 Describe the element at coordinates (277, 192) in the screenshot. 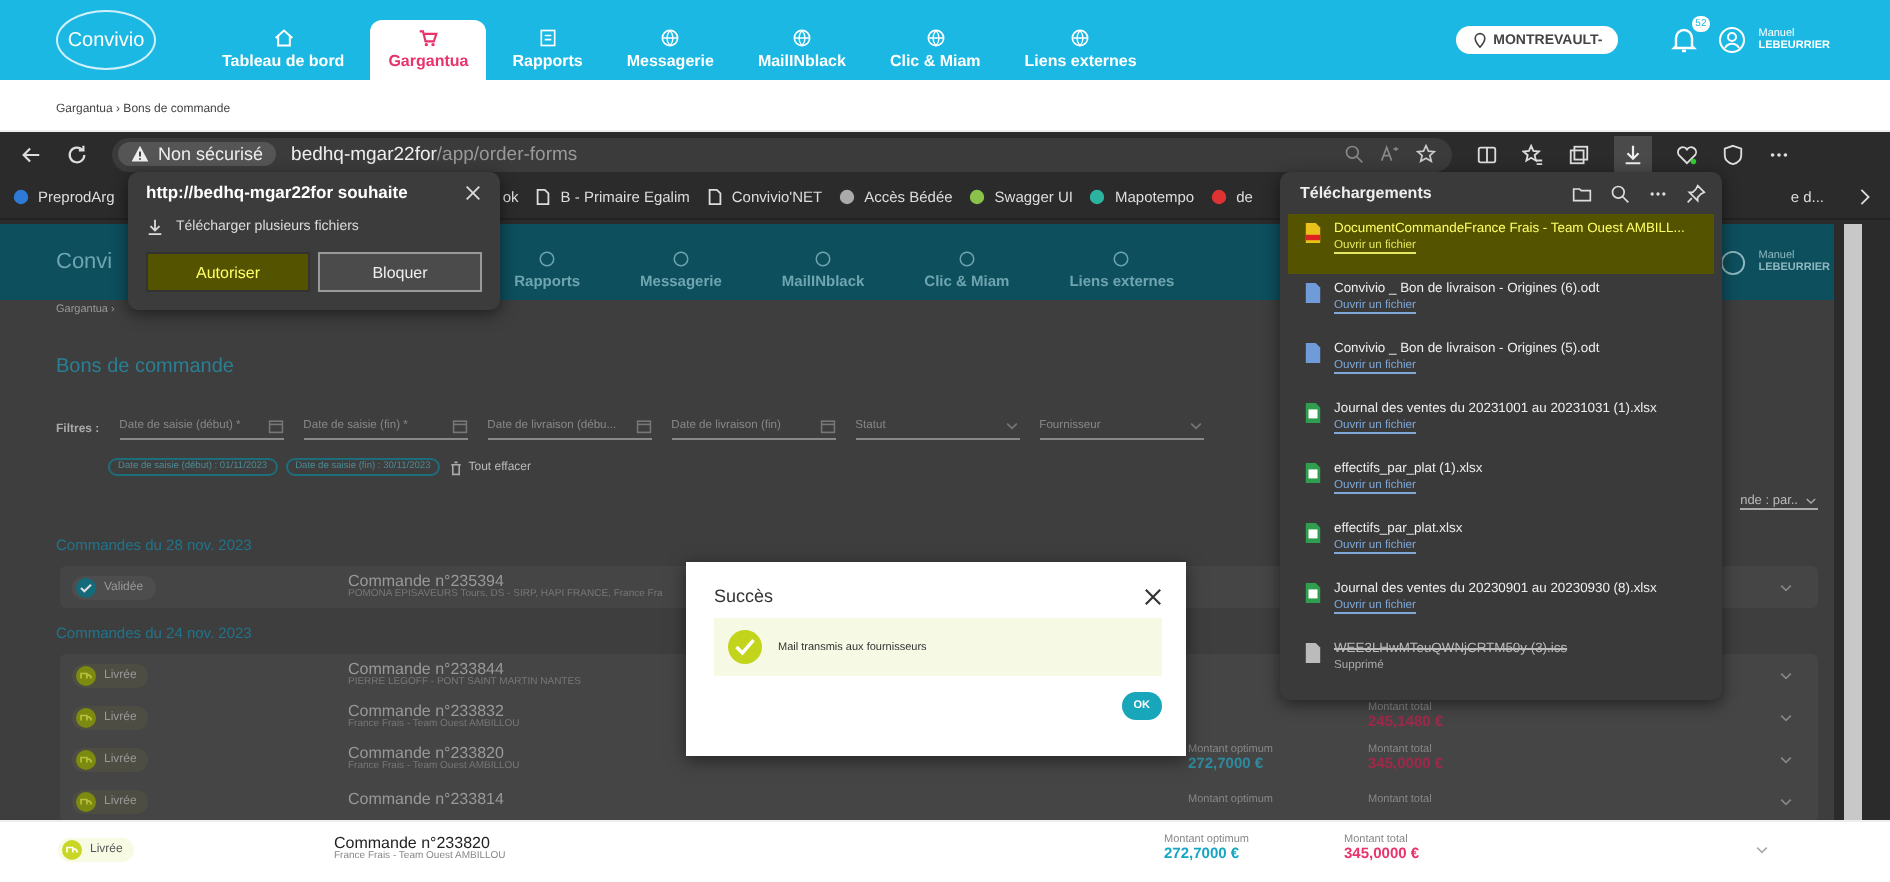

I see `popup-title: http://bedhq-mgar22for souhaite` at that location.